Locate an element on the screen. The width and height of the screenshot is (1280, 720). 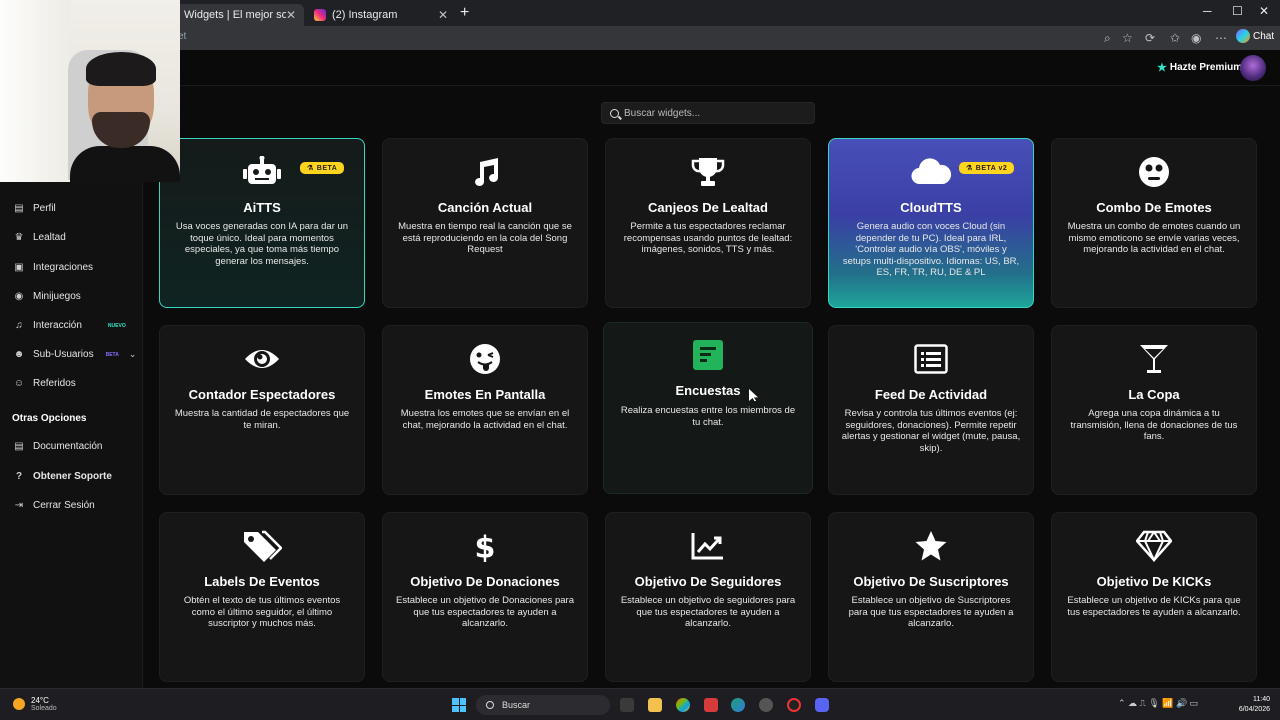
profile-icon: ◉ is located at coordinates (1196, 38).